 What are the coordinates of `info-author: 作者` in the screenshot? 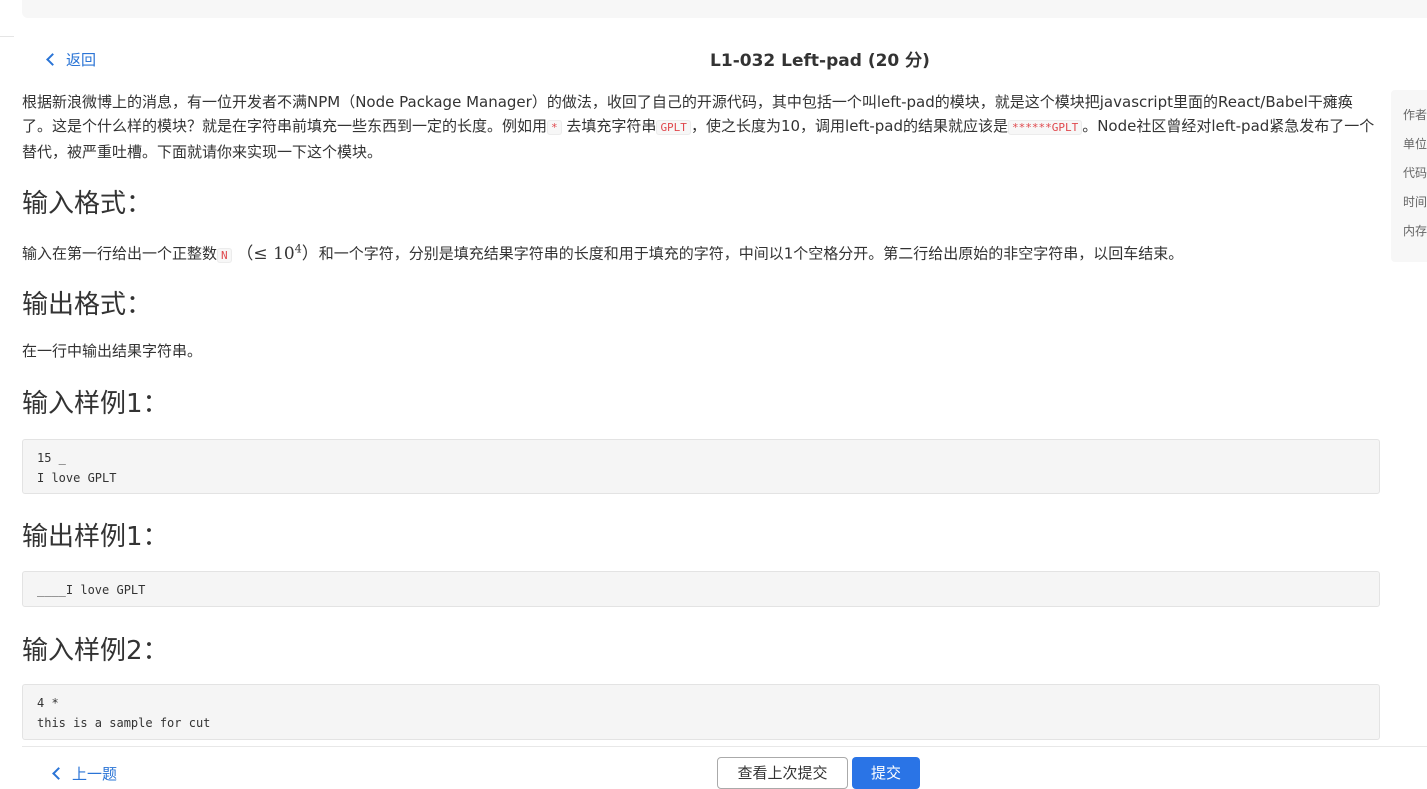 It's located at (1415, 115).